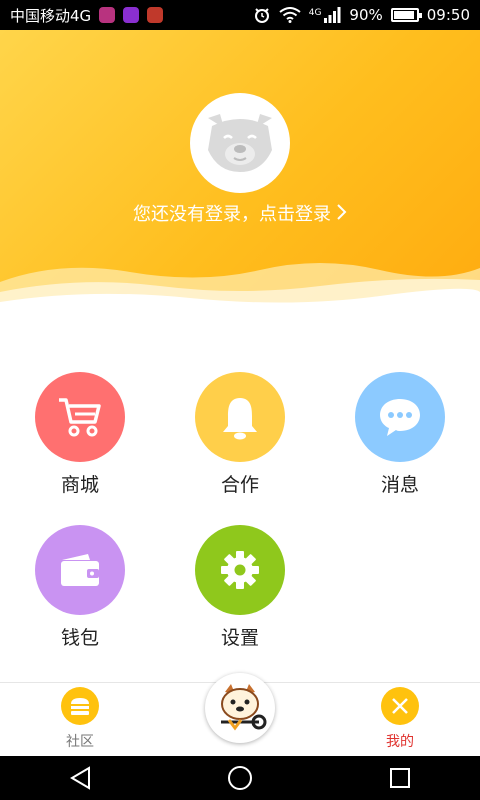 Image resolution: width=480 pixels, height=800 pixels. What do you see at coordinates (290, 15) in the screenshot?
I see `wifi-icon` at bounding box center [290, 15].